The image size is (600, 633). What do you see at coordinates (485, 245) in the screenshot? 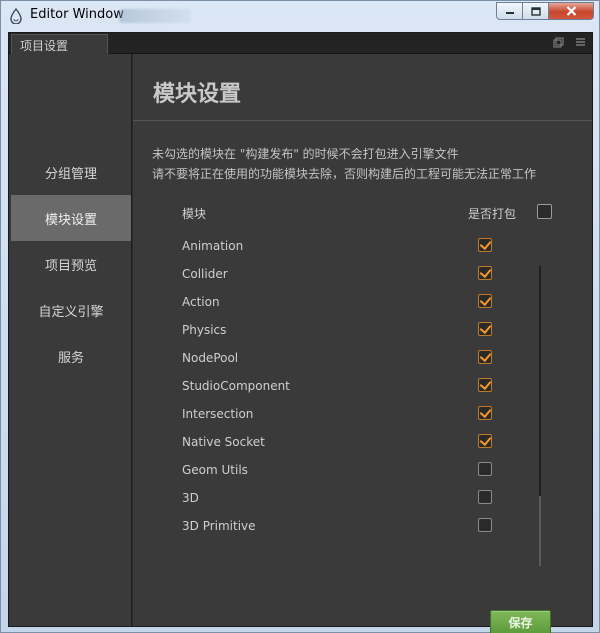
I see `module-checkbox-animation` at bounding box center [485, 245].